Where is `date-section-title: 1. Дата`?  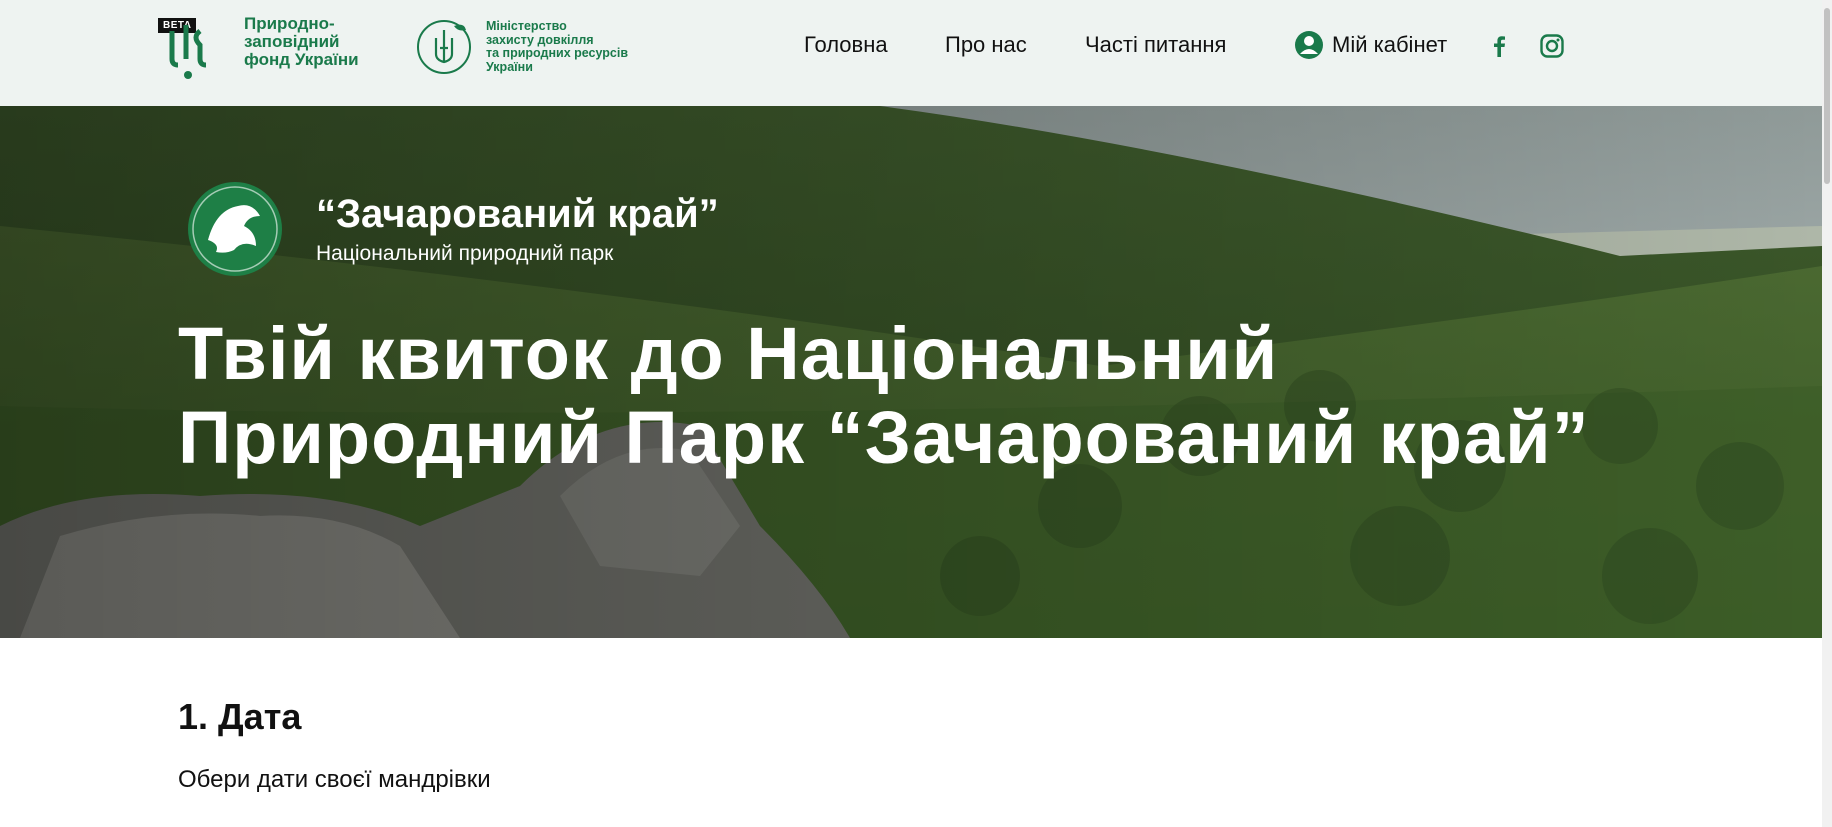
date-section-title: 1. Дата is located at coordinates (240, 716).